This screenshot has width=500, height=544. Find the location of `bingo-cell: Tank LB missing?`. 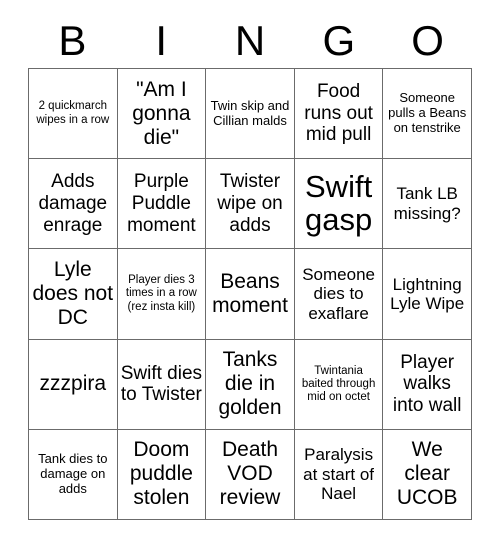

bingo-cell: Tank LB missing? is located at coordinates (427, 204).